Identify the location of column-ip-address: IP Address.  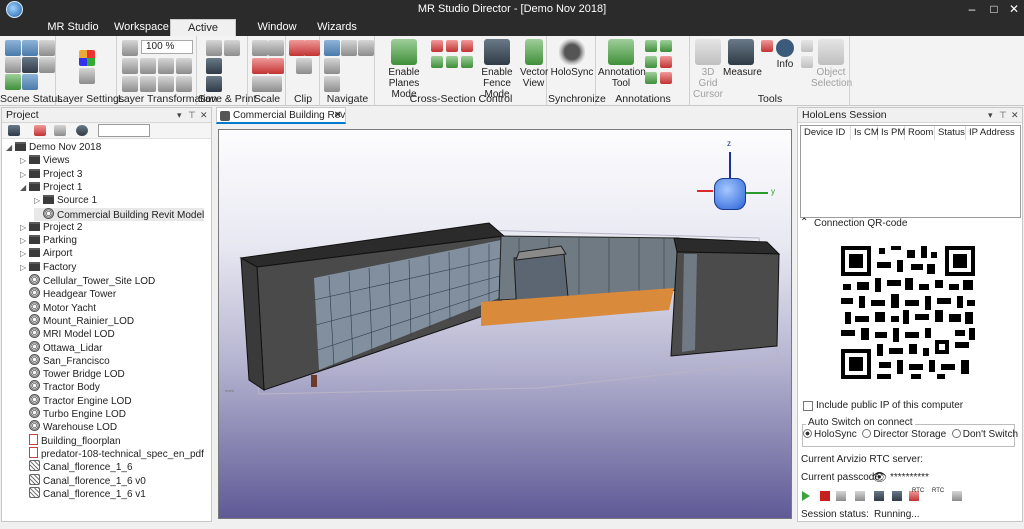
(994, 133).